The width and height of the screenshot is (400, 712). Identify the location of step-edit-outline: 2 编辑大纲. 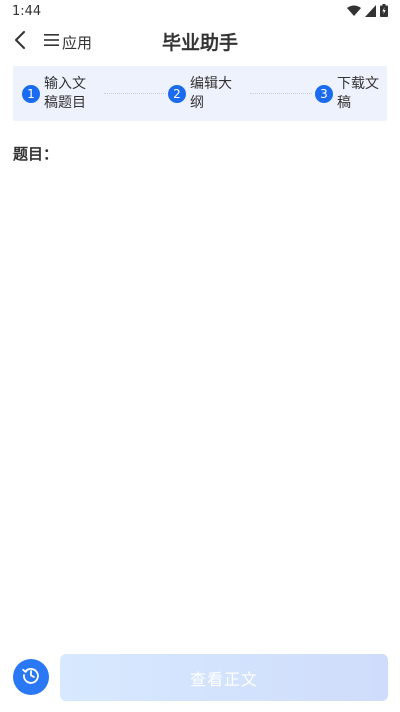
(201, 94).